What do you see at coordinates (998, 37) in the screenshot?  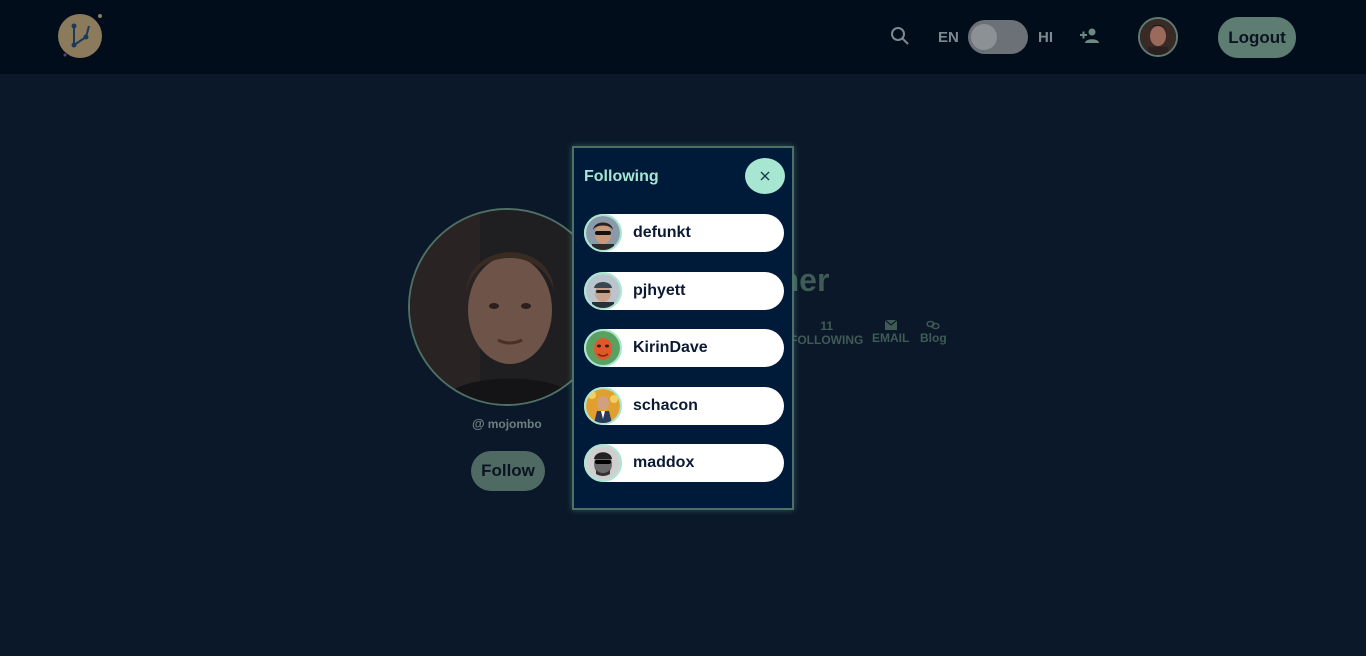 I see `language-toggle` at bounding box center [998, 37].